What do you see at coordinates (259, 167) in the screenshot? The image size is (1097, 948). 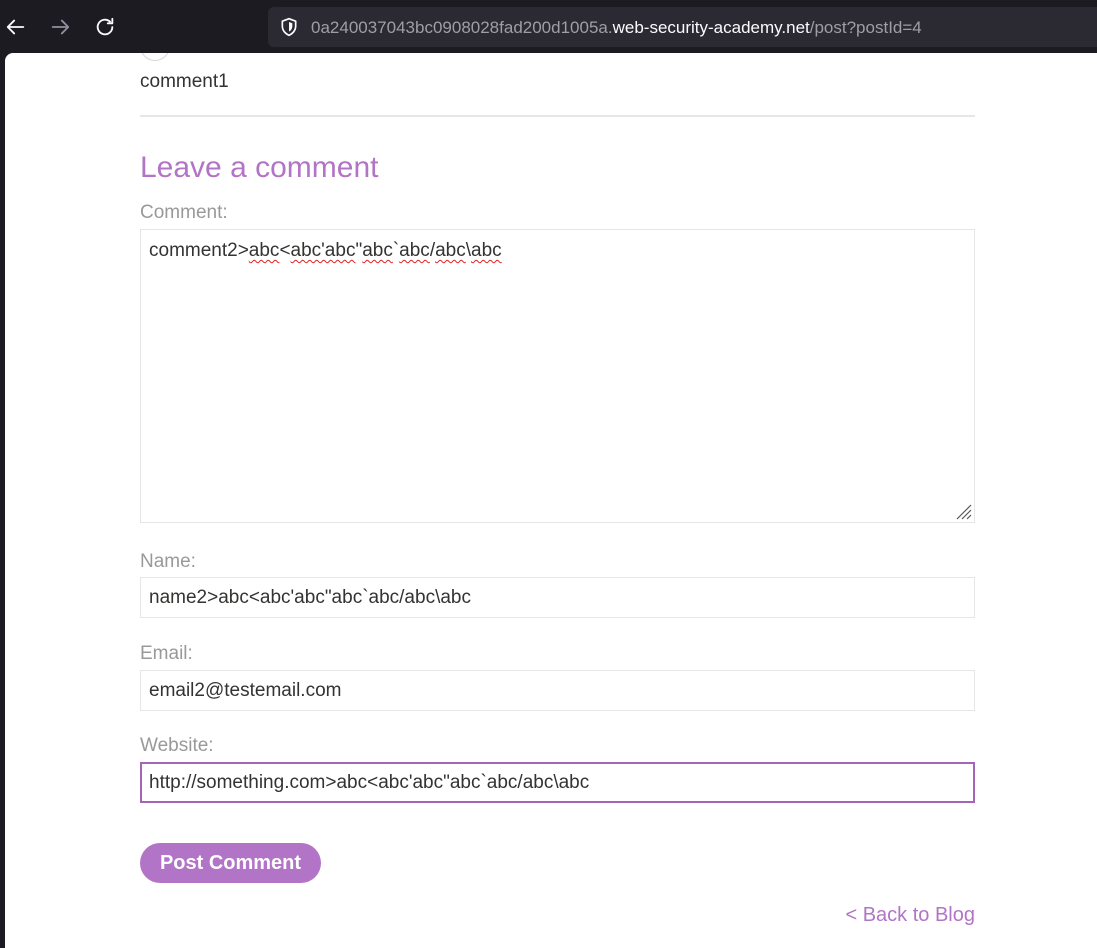 I see `leave-comment-heading: Leave a comment` at bounding box center [259, 167].